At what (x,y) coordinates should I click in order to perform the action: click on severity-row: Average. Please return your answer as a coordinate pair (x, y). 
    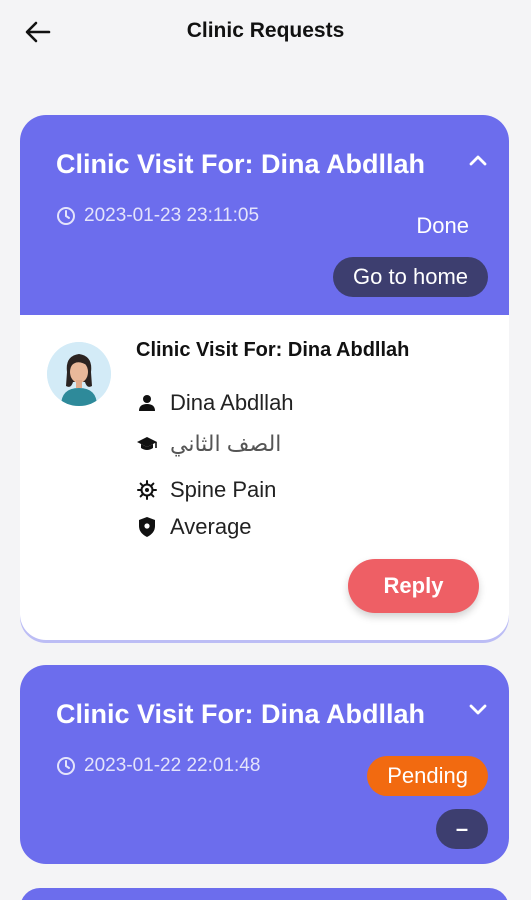
    Looking at the image, I should click on (194, 527).